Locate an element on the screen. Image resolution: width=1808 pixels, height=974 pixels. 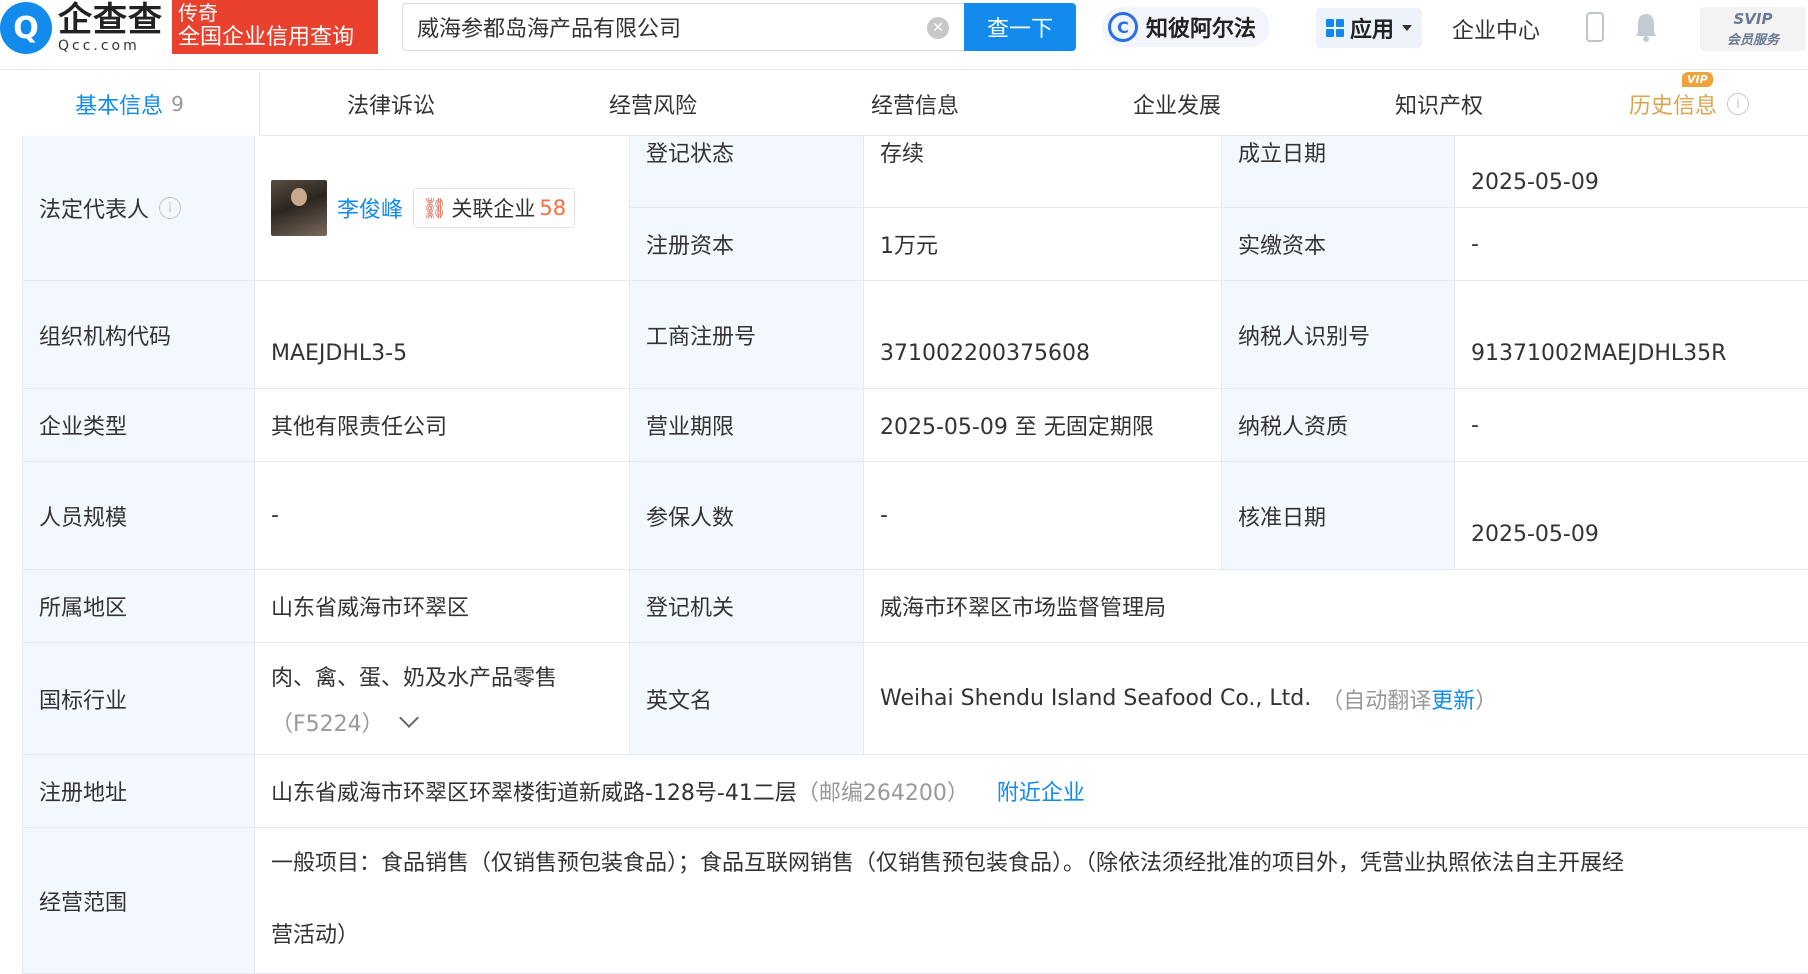
auto-translate-note: （自动翻译 is located at coordinates (1376, 701).